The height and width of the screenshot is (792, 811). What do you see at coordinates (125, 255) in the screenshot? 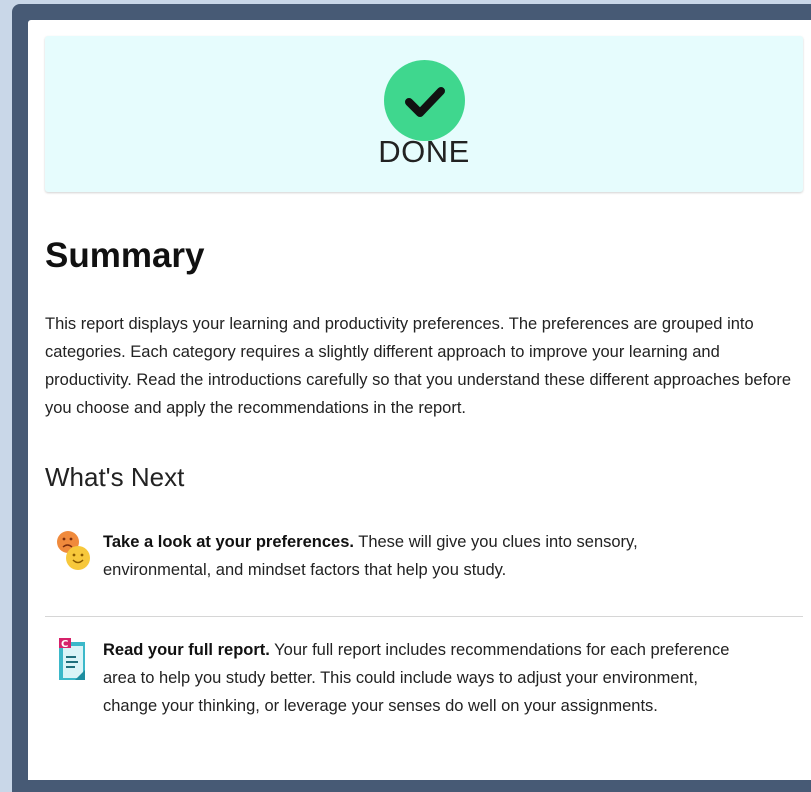
I see `summary-heading: Summary` at bounding box center [125, 255].